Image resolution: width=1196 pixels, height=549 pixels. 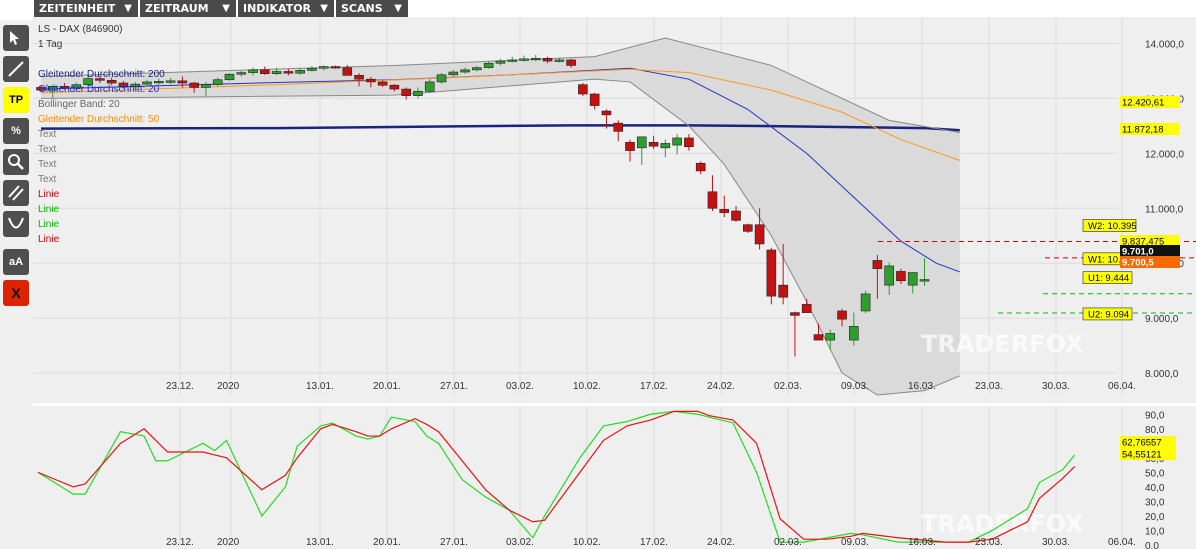 What do you see at coordinates (788, 542) in the screenshot?
I see `date-tick-label: 02.03.` at bounding box center [788, 542].